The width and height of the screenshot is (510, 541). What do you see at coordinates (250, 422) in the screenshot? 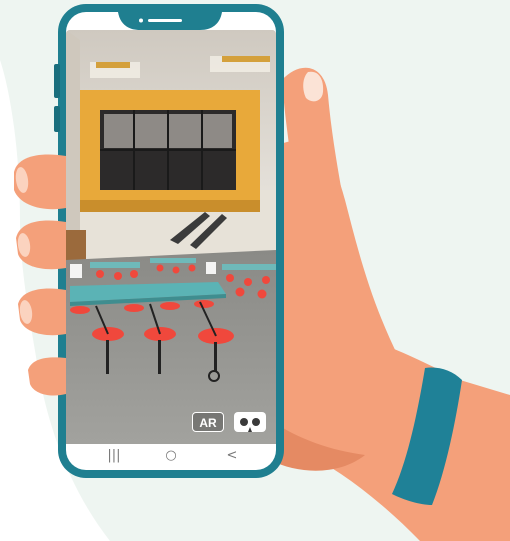
I see `vr-headset-icon` at bounding box center [250, 422].